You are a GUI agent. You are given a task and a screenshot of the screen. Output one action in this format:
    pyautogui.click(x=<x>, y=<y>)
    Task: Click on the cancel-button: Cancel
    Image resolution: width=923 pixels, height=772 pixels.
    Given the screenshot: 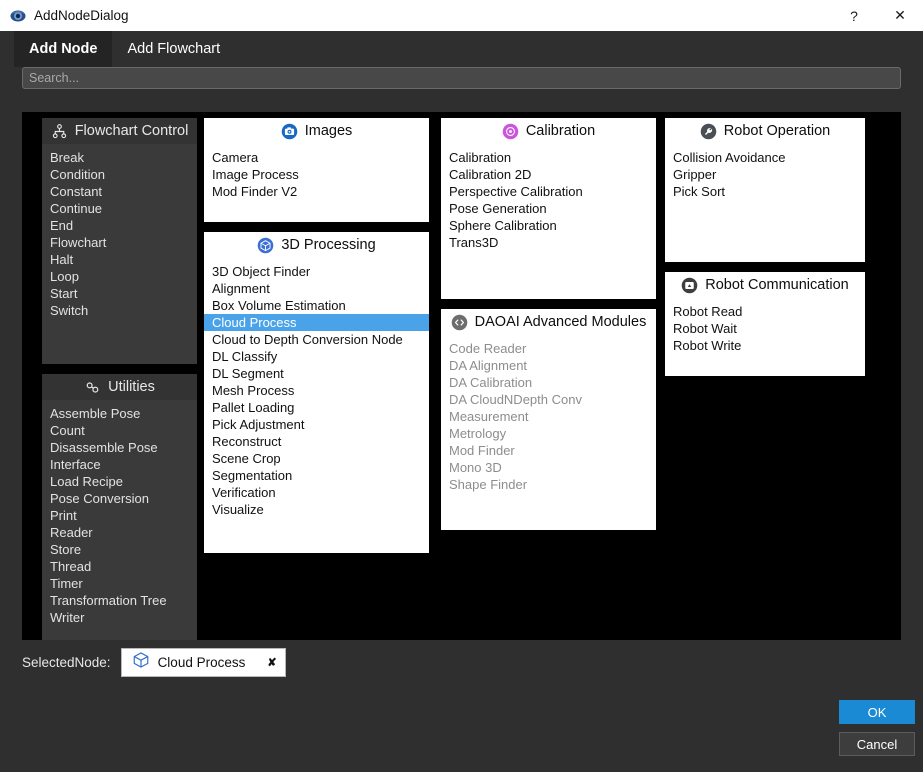 What is the action you would take?
    pyautogui.click(x=877, y=744)
    